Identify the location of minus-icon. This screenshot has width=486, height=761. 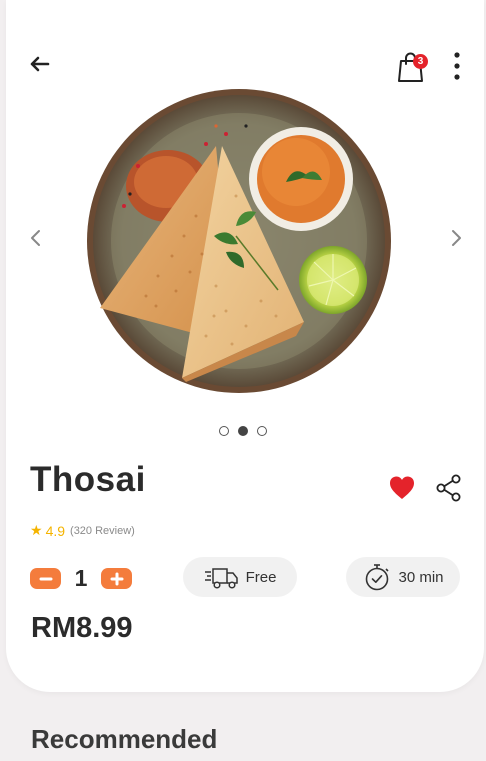
(45, 578).